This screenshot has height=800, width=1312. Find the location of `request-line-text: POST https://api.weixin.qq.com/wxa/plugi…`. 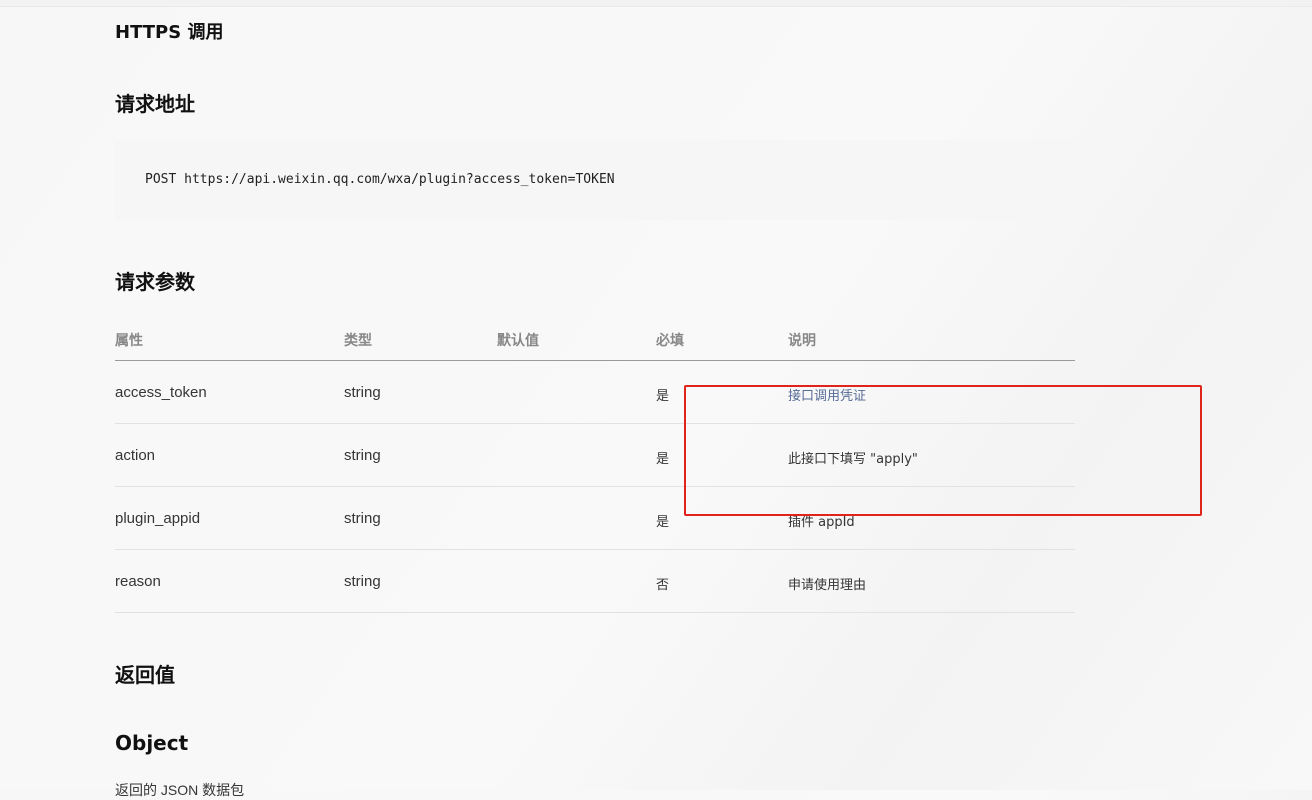

request-line-text: POST https://api.weixin.qq.com/wxa/plugi… is located at coordinates (380, 179).